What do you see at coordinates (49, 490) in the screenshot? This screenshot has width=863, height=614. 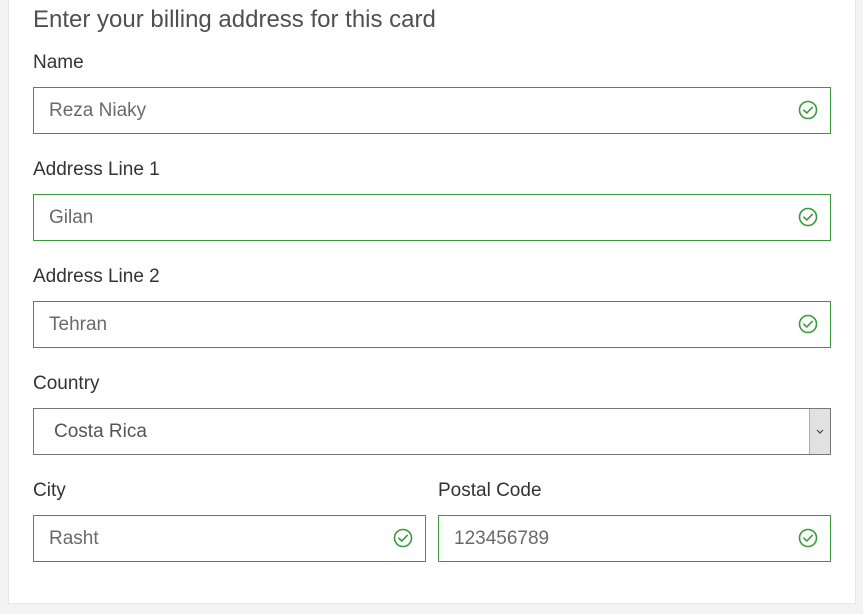 I see `city-label: City` at bounding box center [49, 490].